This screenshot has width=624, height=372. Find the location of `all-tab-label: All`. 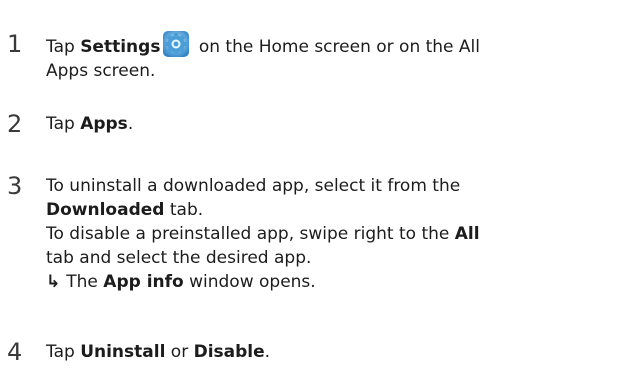

all-tab-label: All is located at coordinates (467, 234).